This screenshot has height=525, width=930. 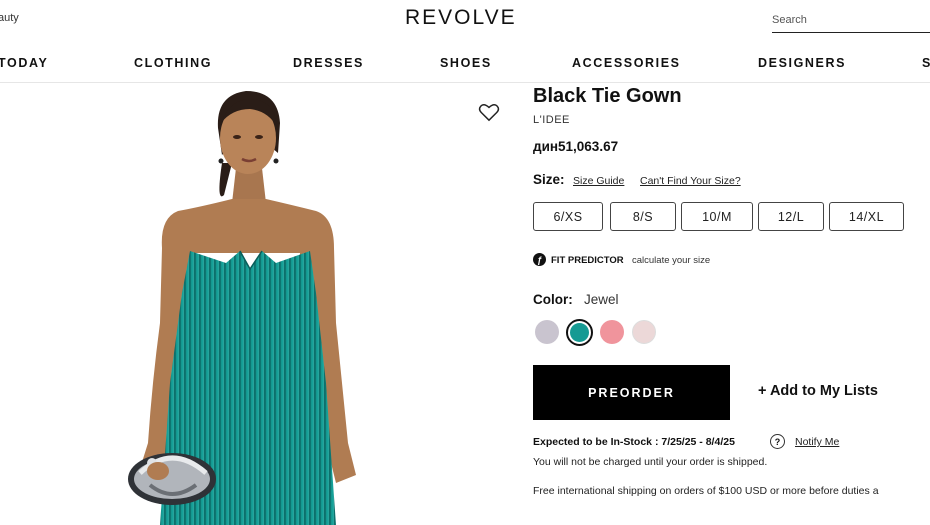 I want to click on size-guide-link: Size Guide, so click(x=598, y=181).